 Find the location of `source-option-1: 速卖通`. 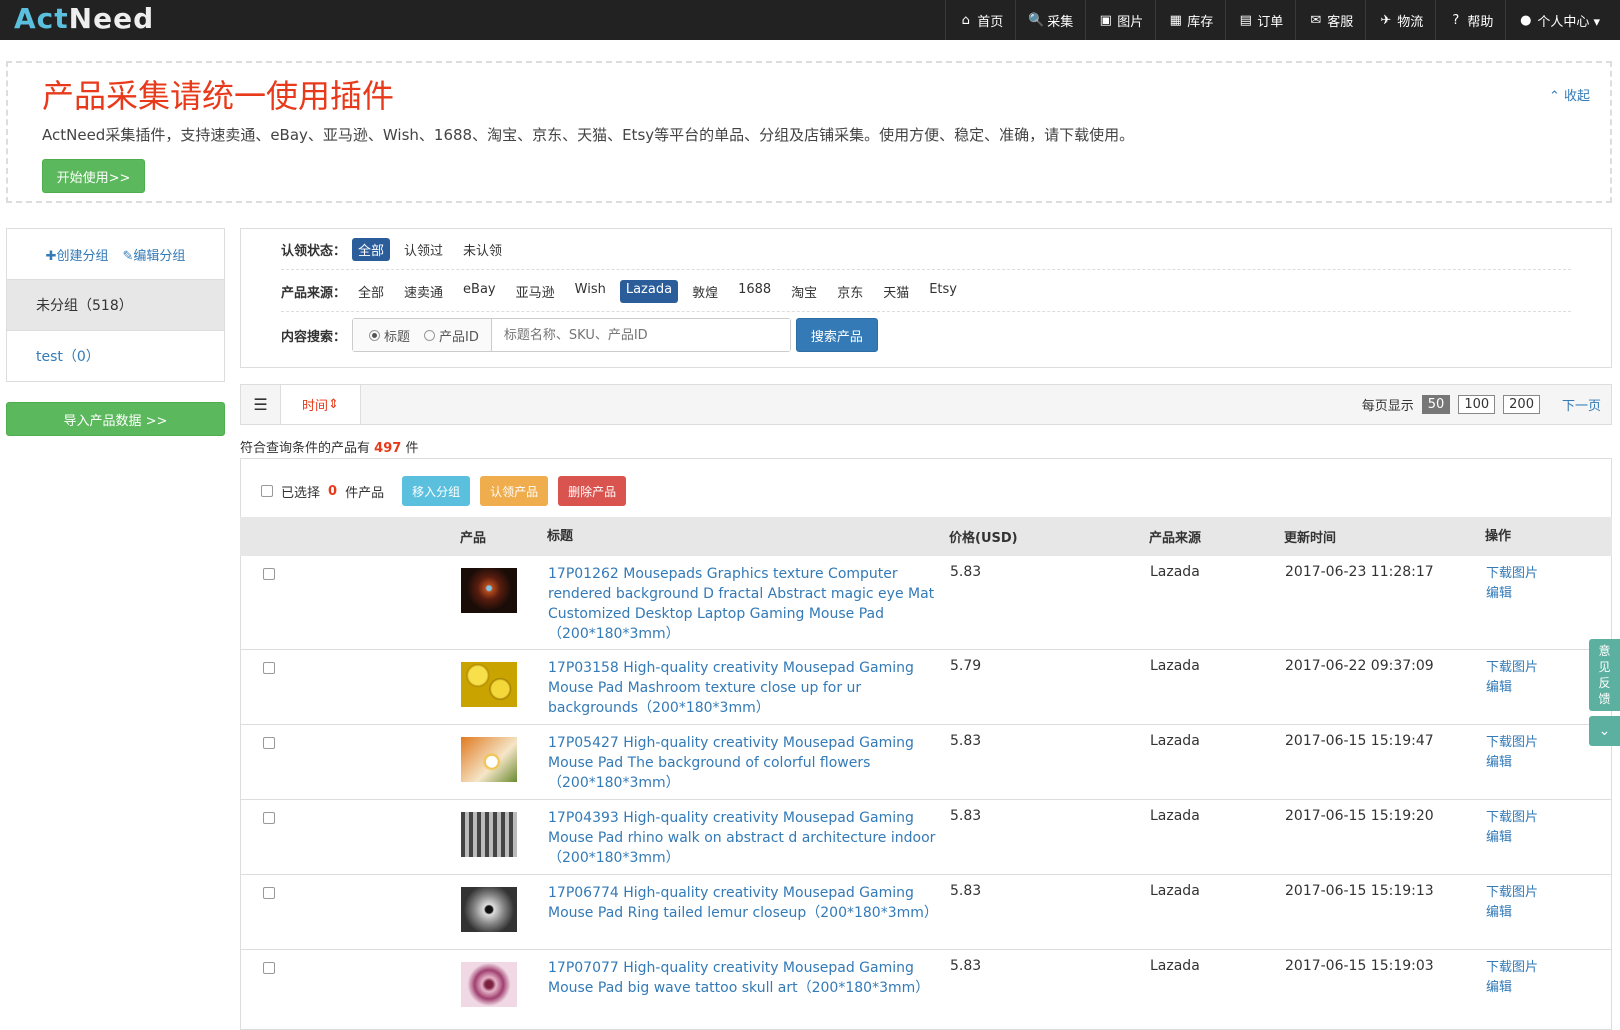

source-option-1: 速卖通 is located at coordinates (423, 291).